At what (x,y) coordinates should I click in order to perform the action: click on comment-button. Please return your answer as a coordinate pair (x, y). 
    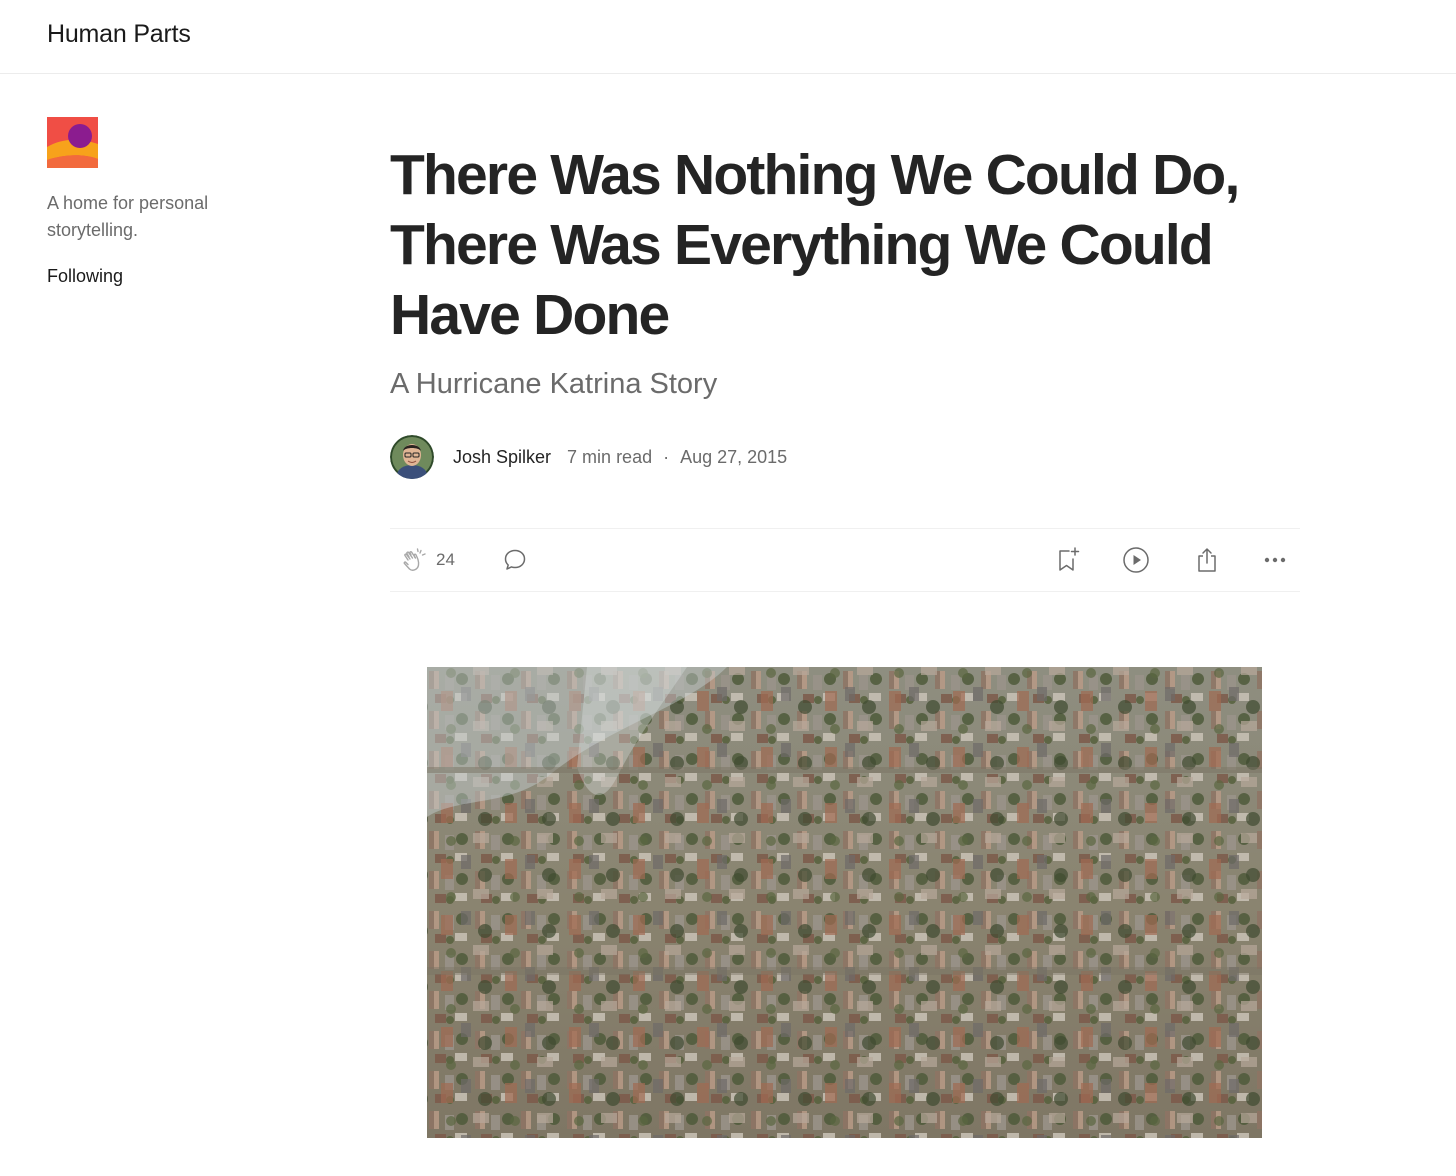
    Looking at the image, I should click on (515, 560).